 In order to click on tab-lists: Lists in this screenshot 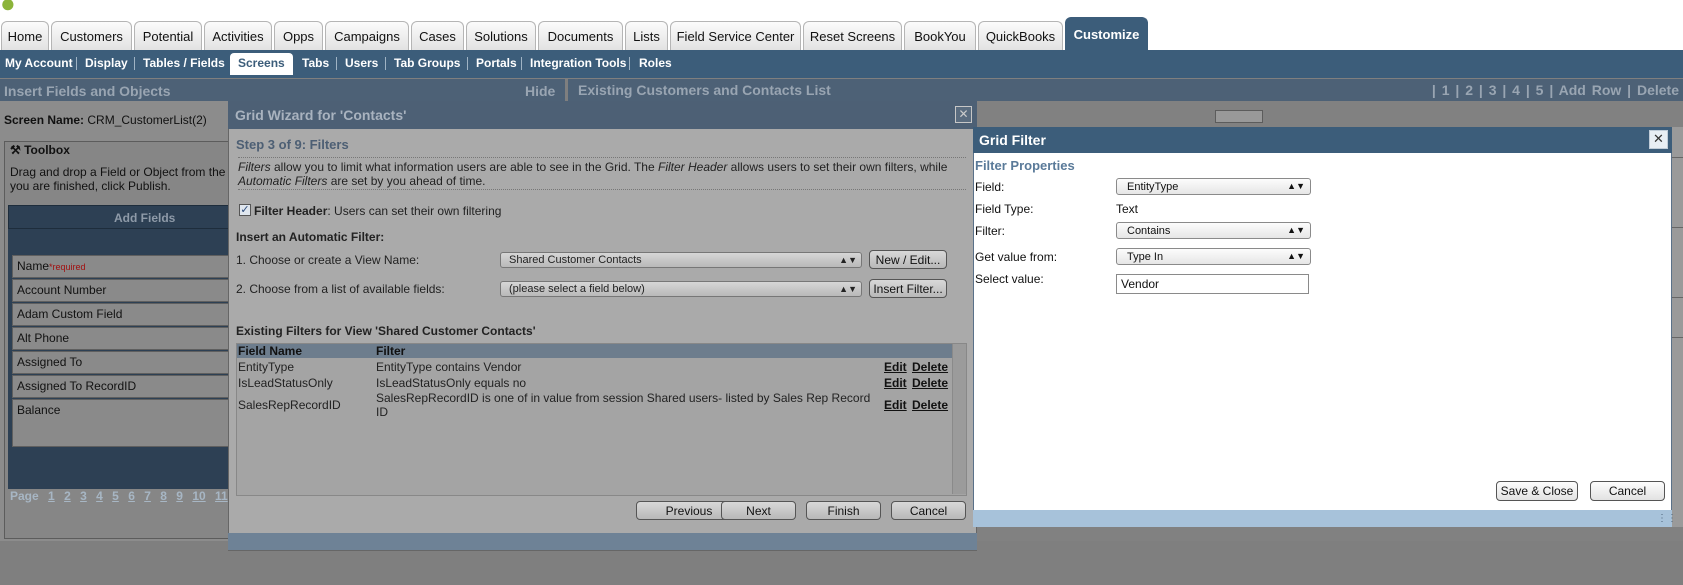, I will do `click(646, 35)`.